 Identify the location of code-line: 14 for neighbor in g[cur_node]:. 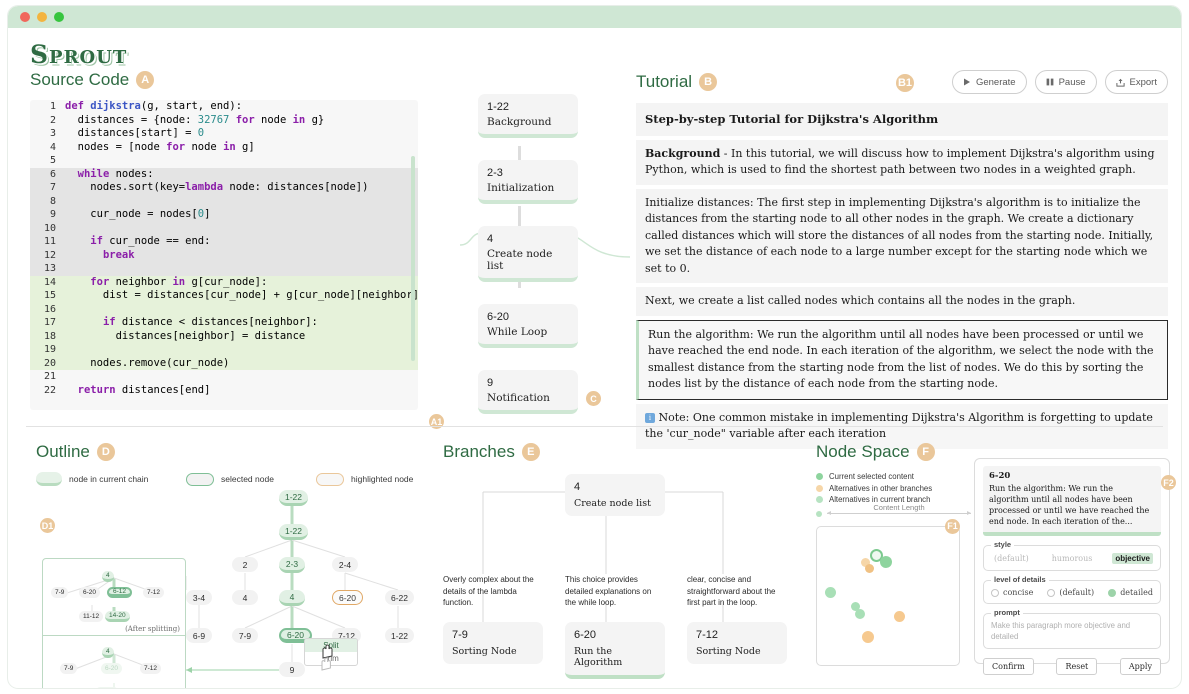
(224, 282).